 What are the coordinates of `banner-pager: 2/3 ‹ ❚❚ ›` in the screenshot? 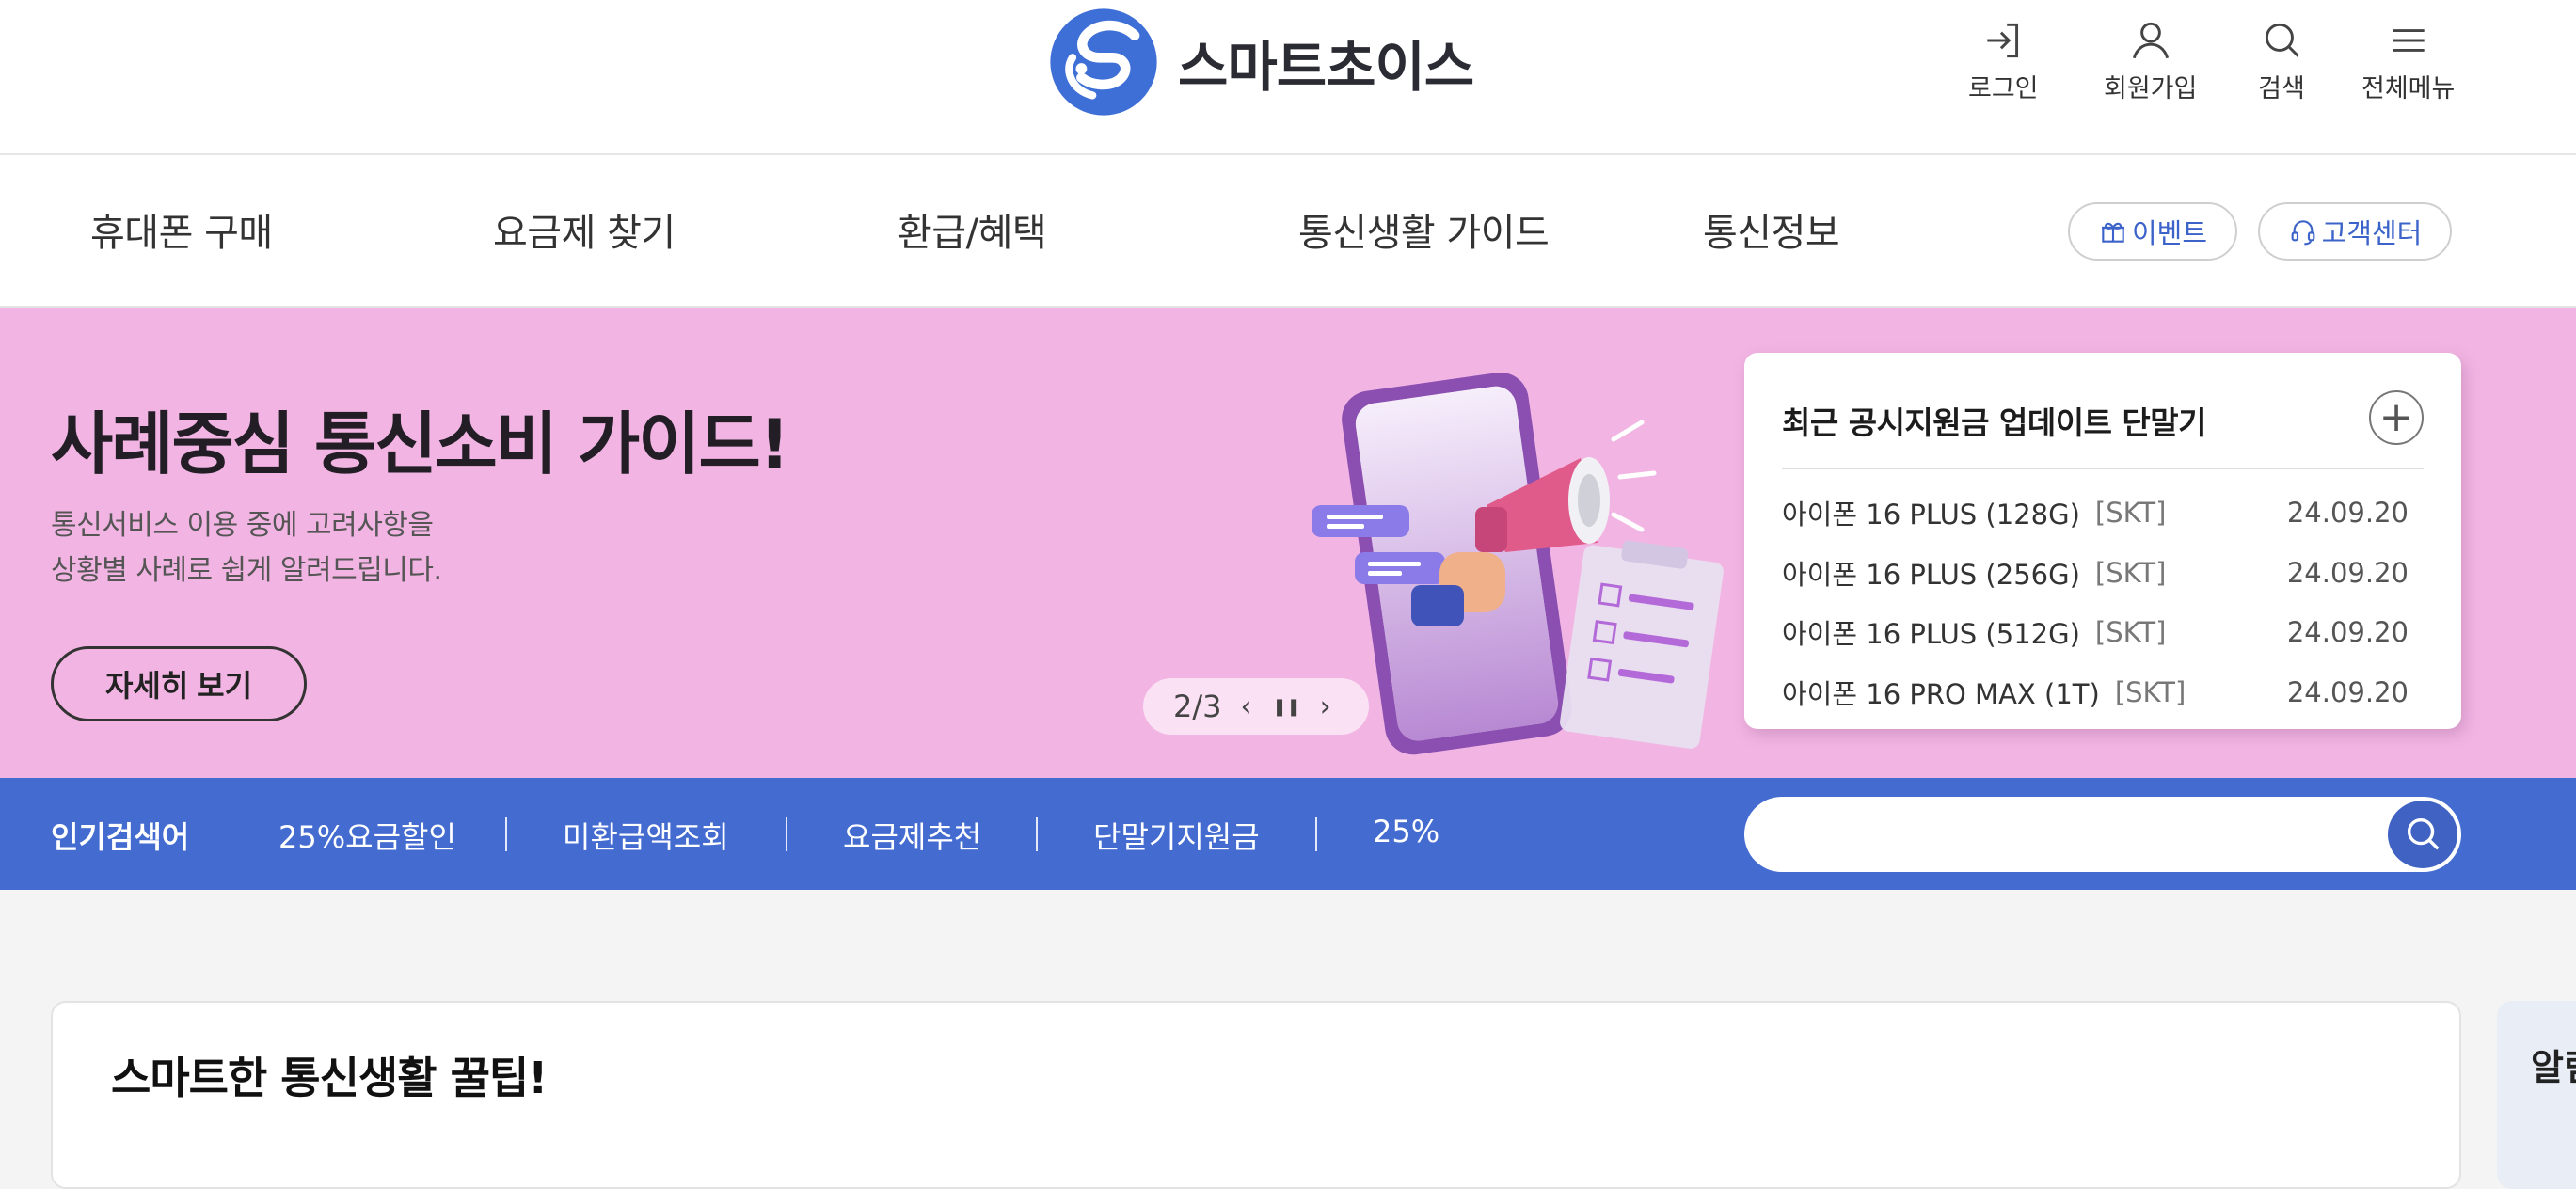 It's located at (1256, 706).